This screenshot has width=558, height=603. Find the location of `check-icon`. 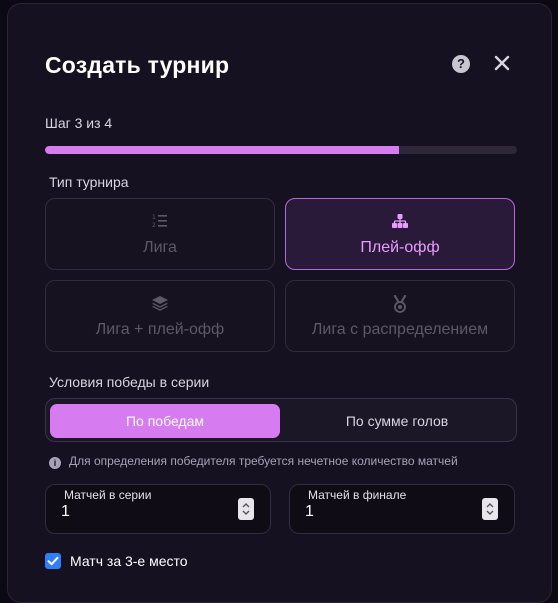

check-icon is located at coordinates (53, 561).